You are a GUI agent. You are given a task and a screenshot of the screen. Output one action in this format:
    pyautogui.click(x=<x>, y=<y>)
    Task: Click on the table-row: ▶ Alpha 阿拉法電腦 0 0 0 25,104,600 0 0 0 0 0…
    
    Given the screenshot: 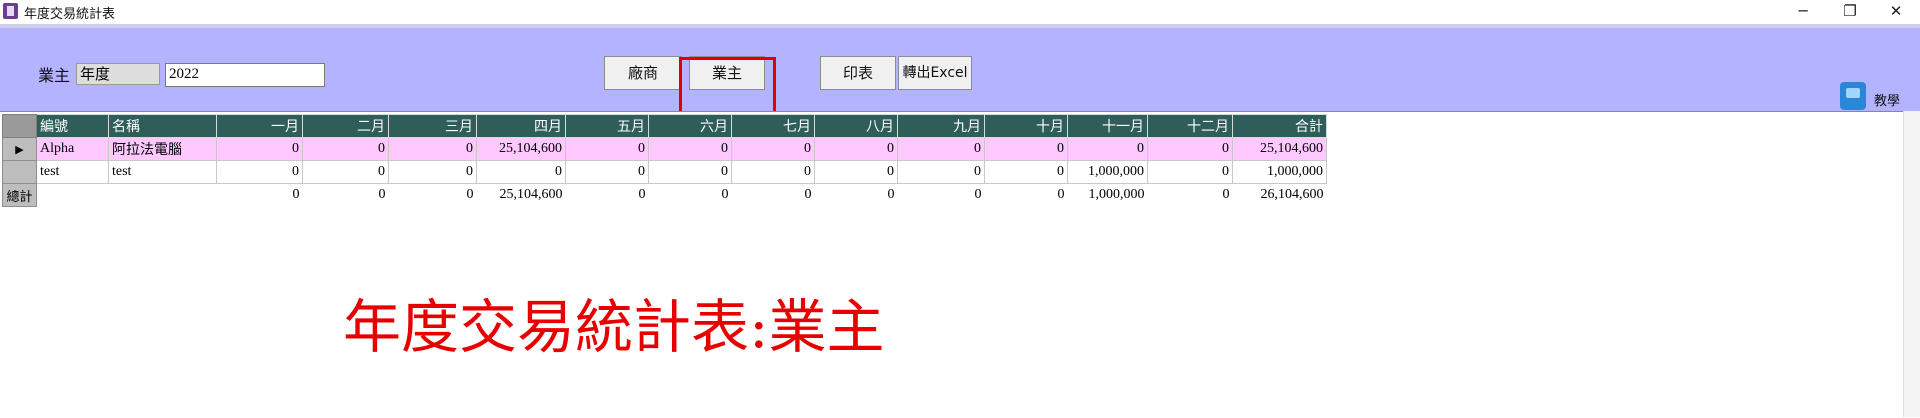 What is the action you would take?
    pyautogui.click(x=664, y=149)
    